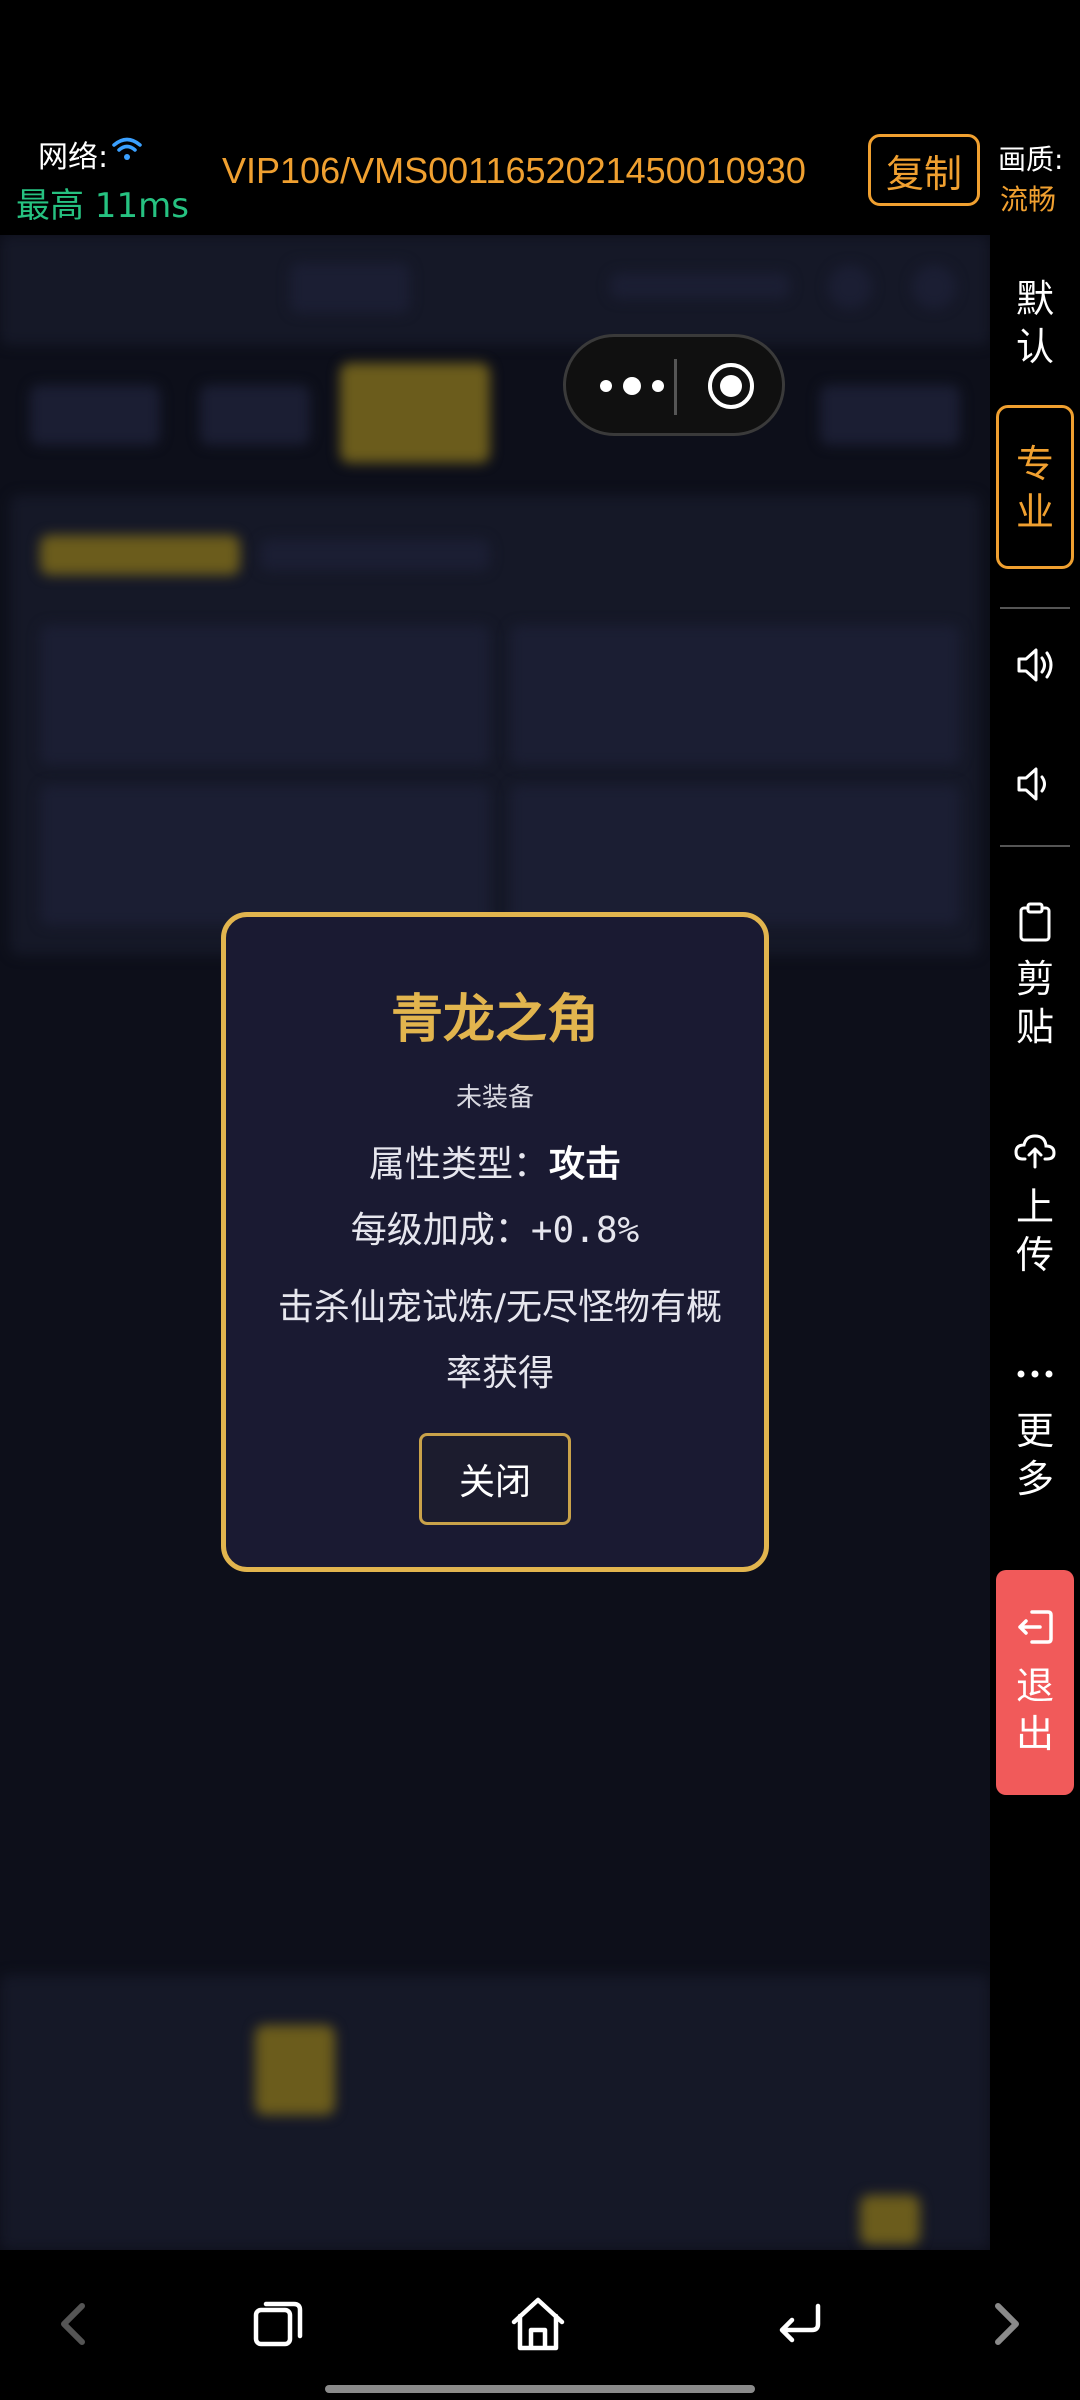 This screenshot has width=1080, height=2400. I want to click on quality-value: 流畅, so click(1028, 198).